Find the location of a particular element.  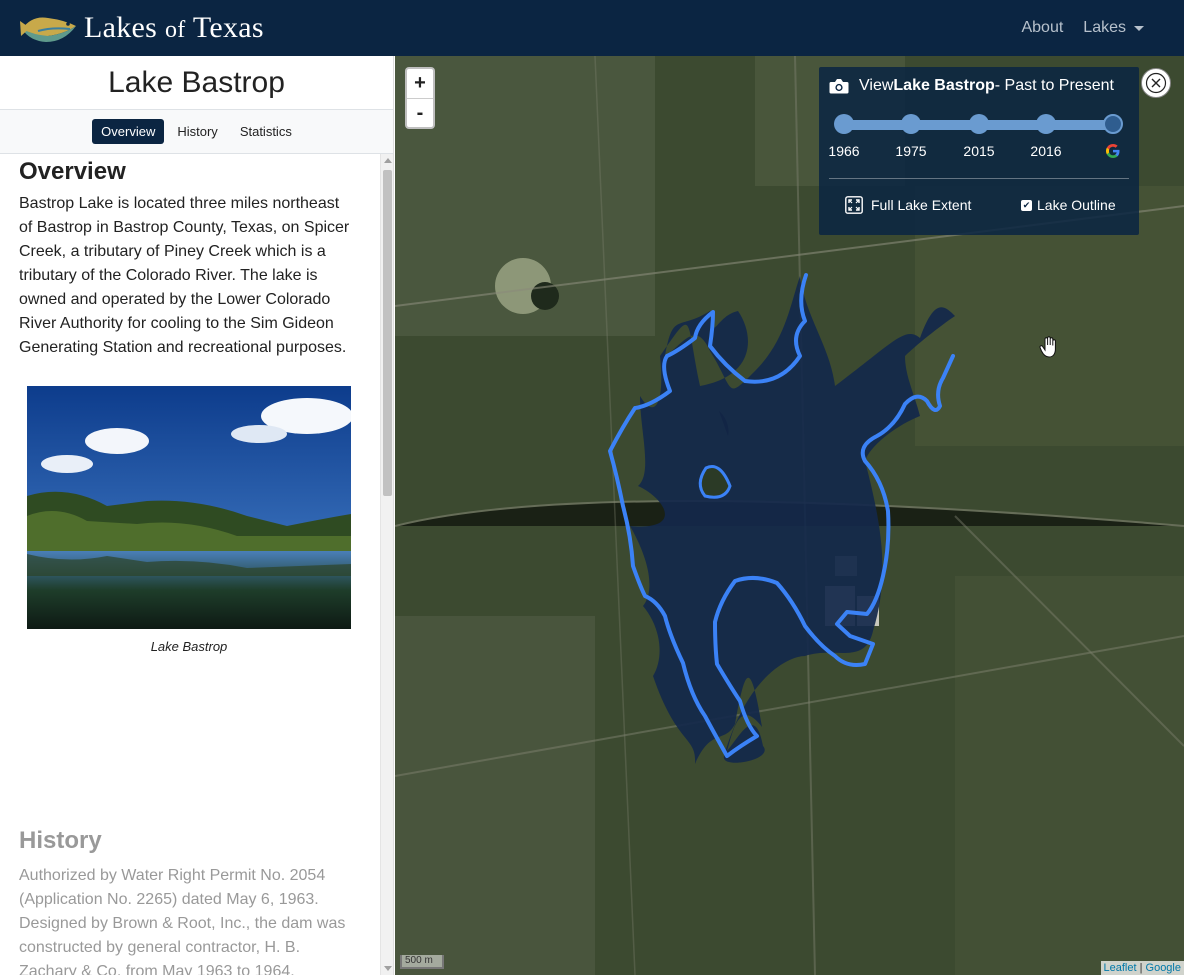

sidebar-scrollbar is located at coordinates (386, 564).